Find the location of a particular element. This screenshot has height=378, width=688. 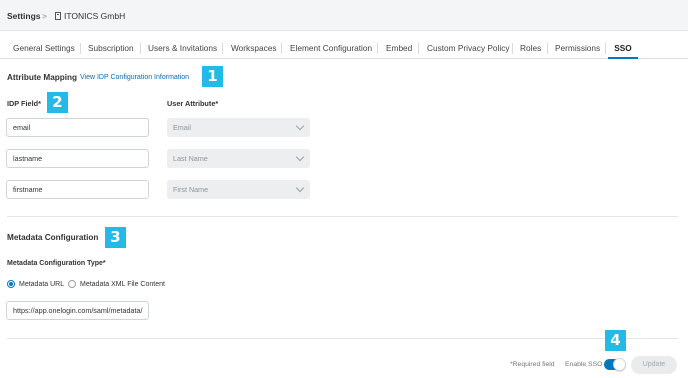

breadcrumb-org: ITONICS GmbH is located at coordinates (90, 16).